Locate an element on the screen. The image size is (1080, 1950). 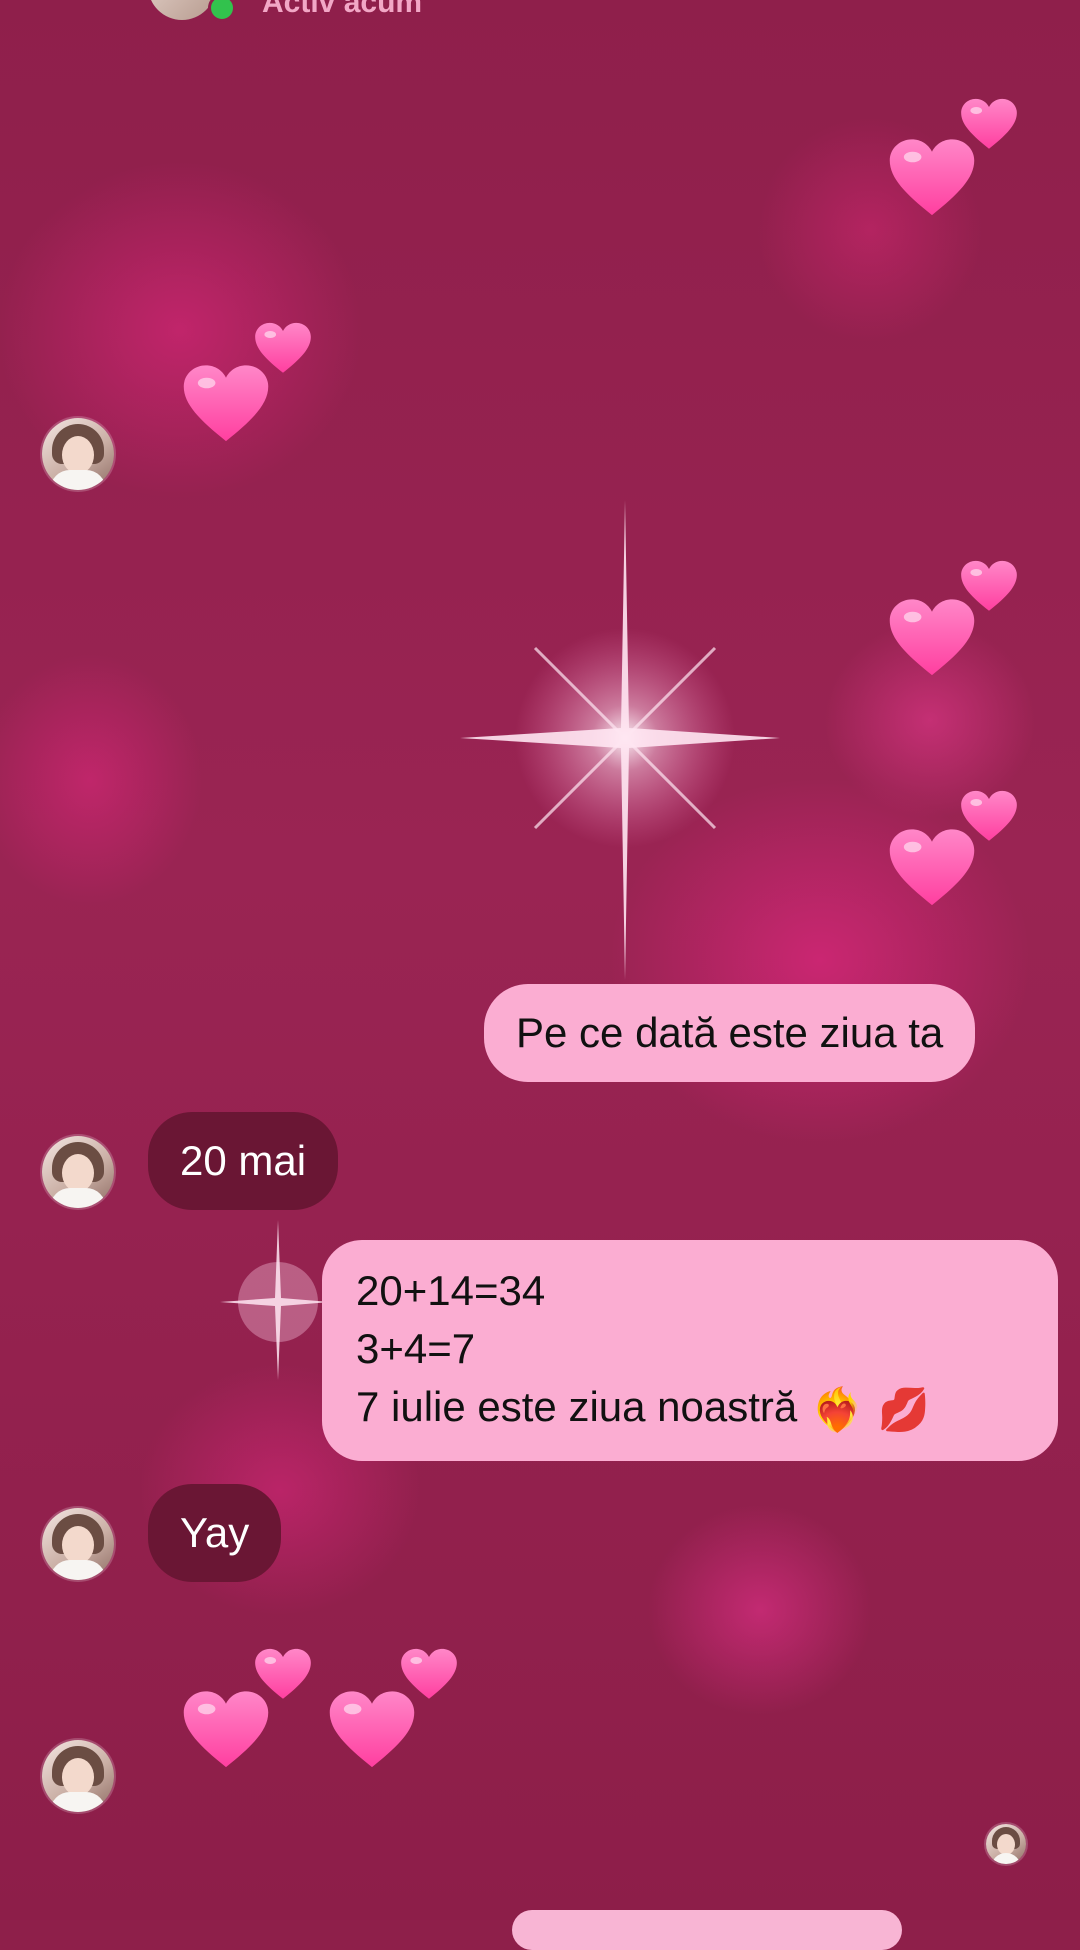
message-text-line: 20+14=34 is located at coordinates (451, 1290).